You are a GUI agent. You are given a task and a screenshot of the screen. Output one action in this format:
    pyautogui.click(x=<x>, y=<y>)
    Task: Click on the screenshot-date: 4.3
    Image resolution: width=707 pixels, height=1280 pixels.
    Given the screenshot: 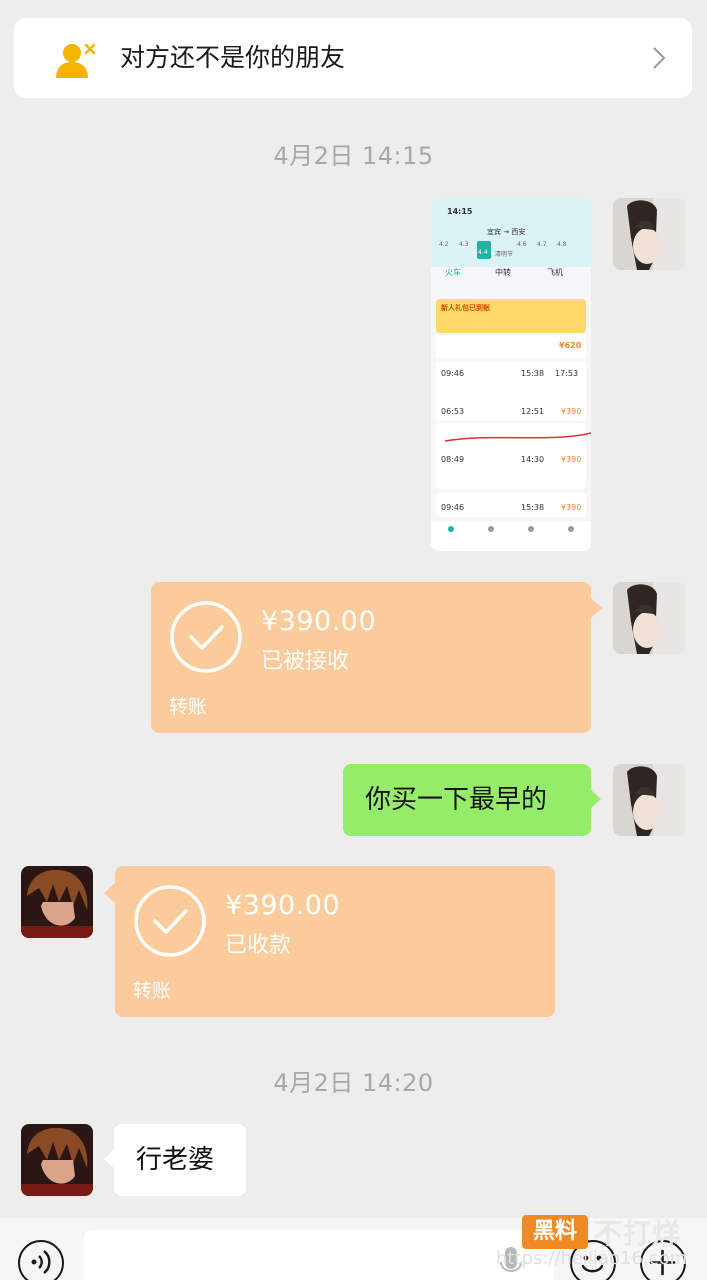 What is the action you would take?
    pyautogui.click(x=464, y=244)
    